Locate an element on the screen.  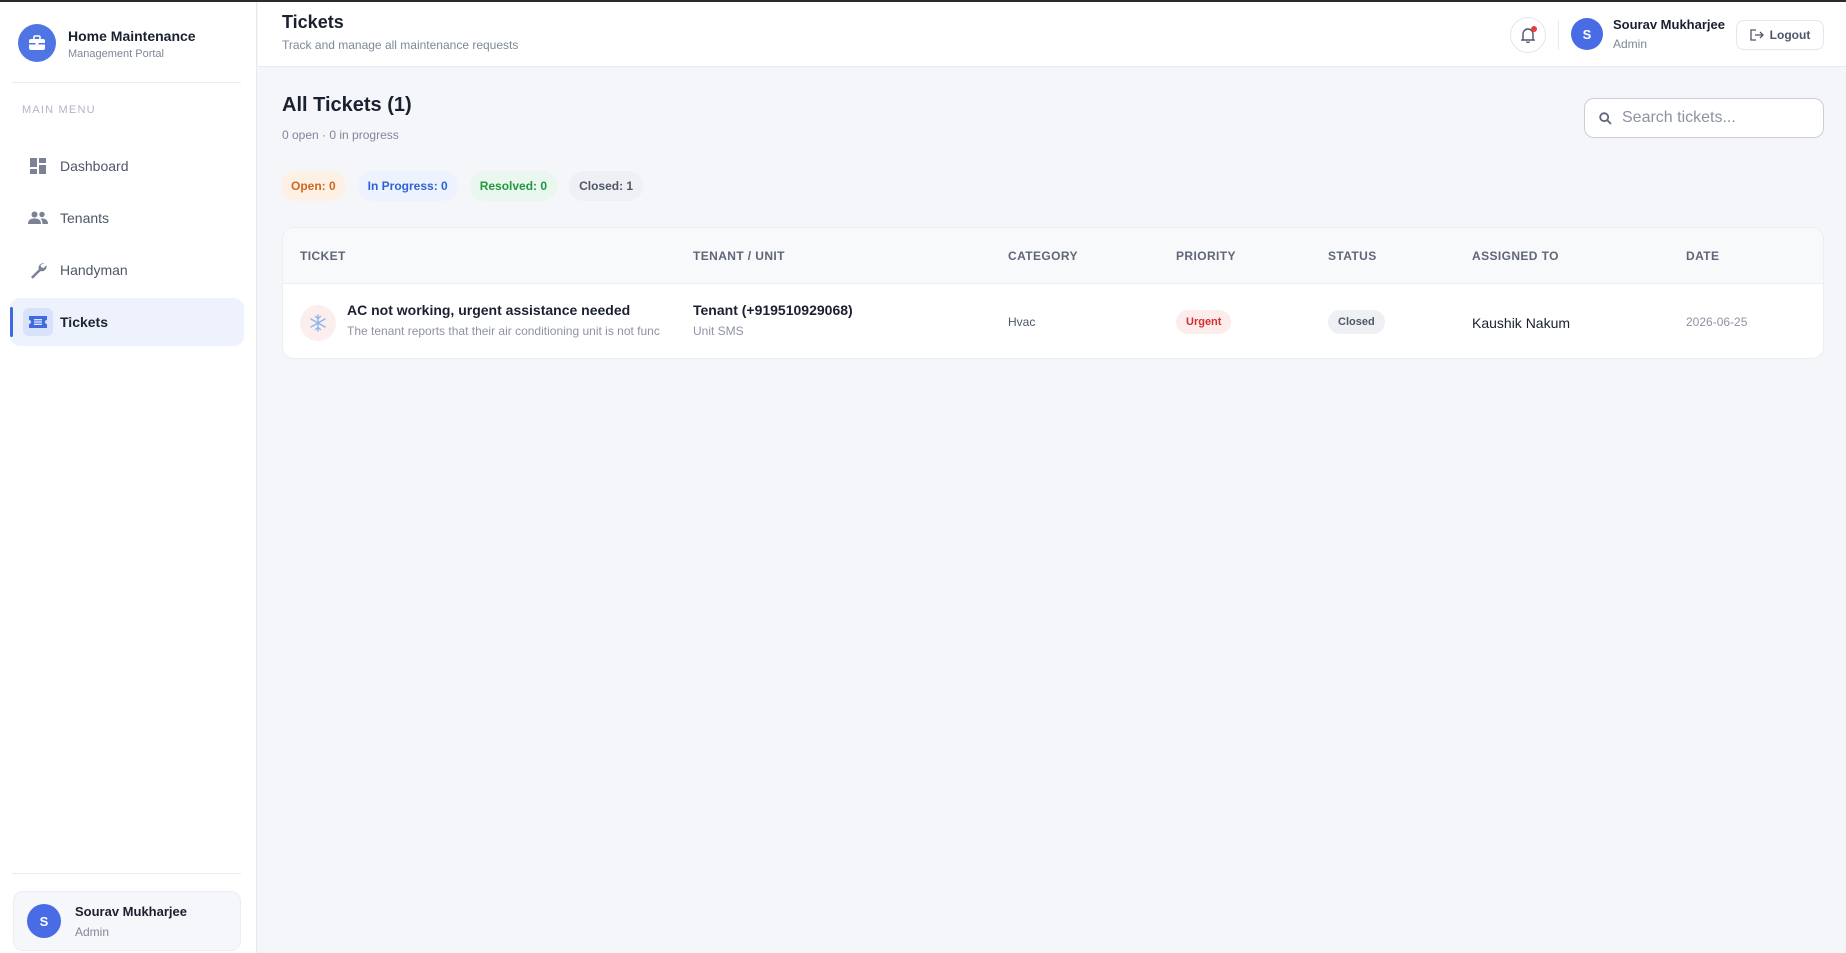
sidebar-item-tickets: Tickets is located at coordinates (127, 322).